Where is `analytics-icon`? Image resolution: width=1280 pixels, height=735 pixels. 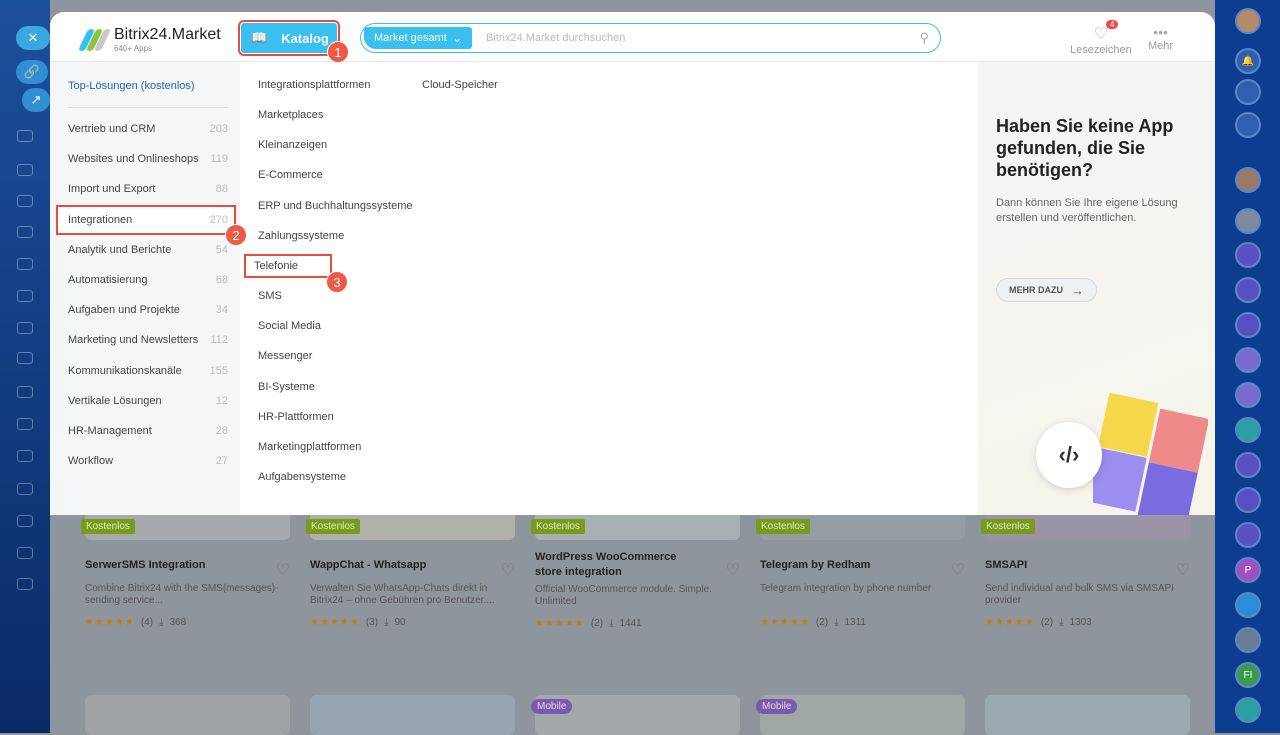
analytics-icon is located at coordinates (25, 521).